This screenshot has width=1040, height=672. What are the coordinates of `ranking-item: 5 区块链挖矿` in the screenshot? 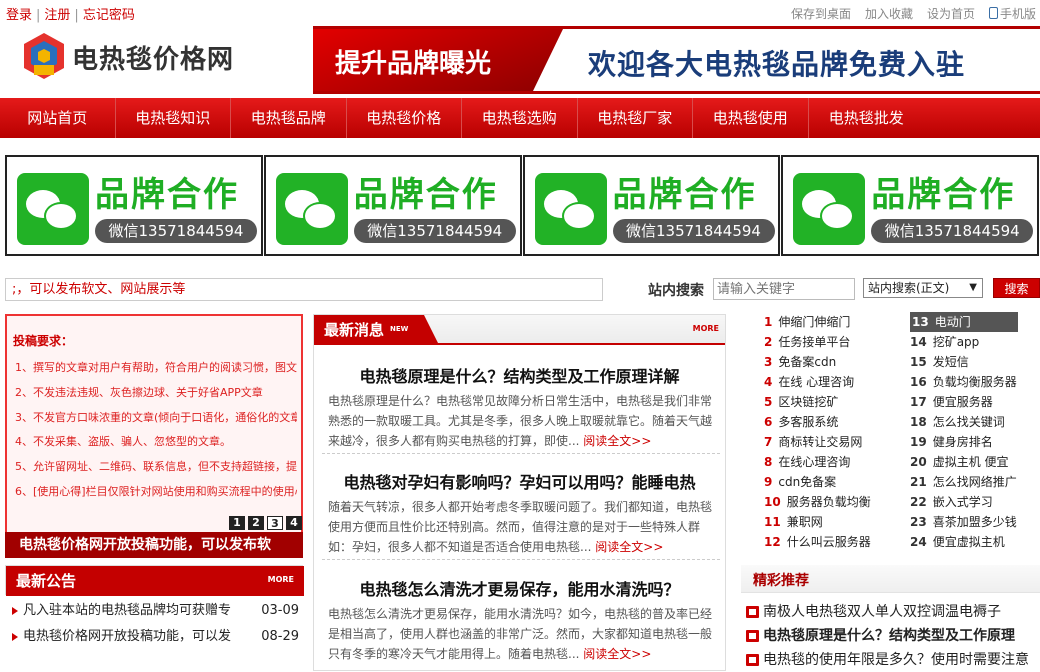 It's located at (801, 402).